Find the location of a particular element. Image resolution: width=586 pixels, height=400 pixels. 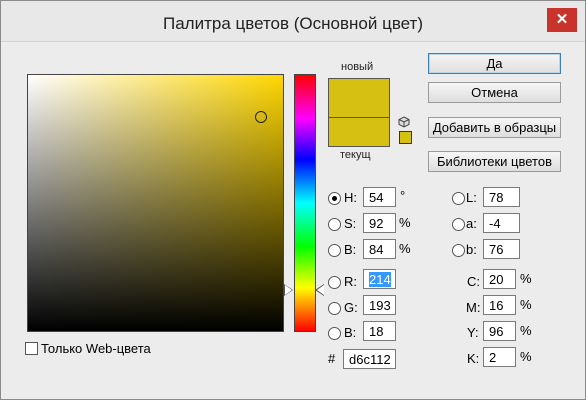

radio-lab-l is located at coordinates (458, 198).